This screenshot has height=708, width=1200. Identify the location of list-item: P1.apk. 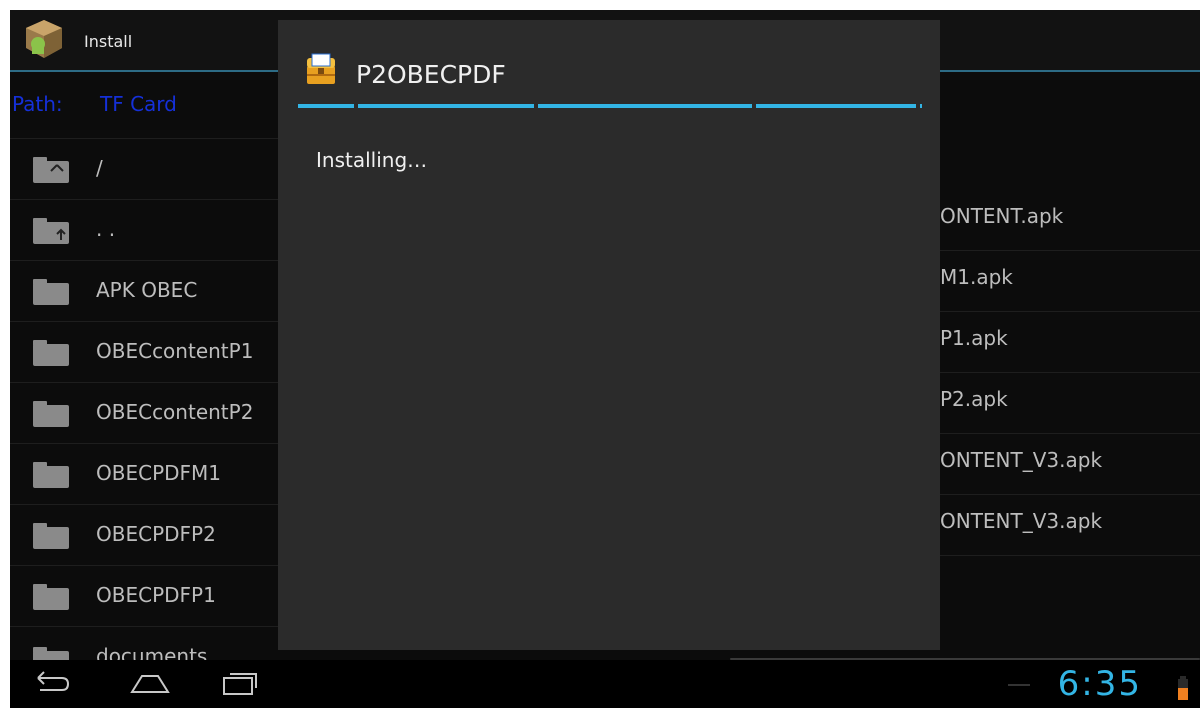
(1070, 341).